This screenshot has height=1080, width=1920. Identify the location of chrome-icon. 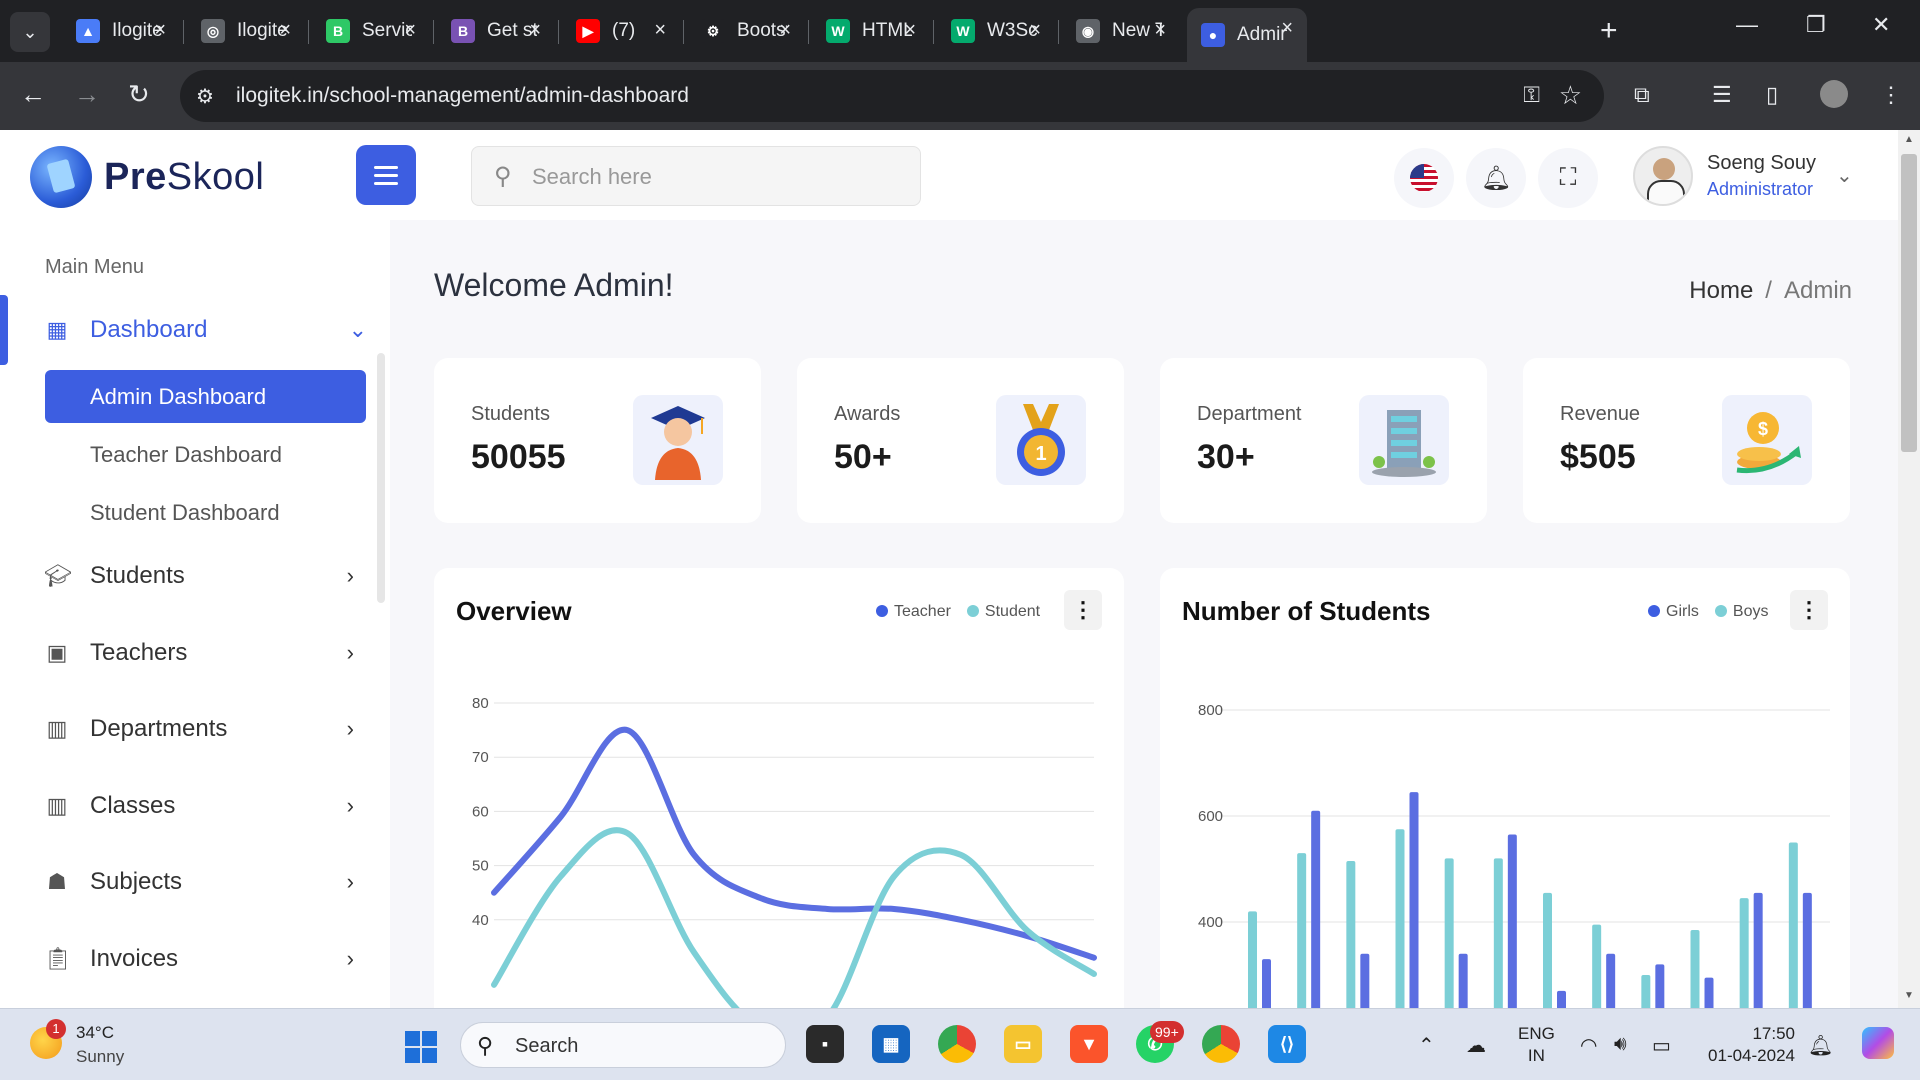
(957, 1044).